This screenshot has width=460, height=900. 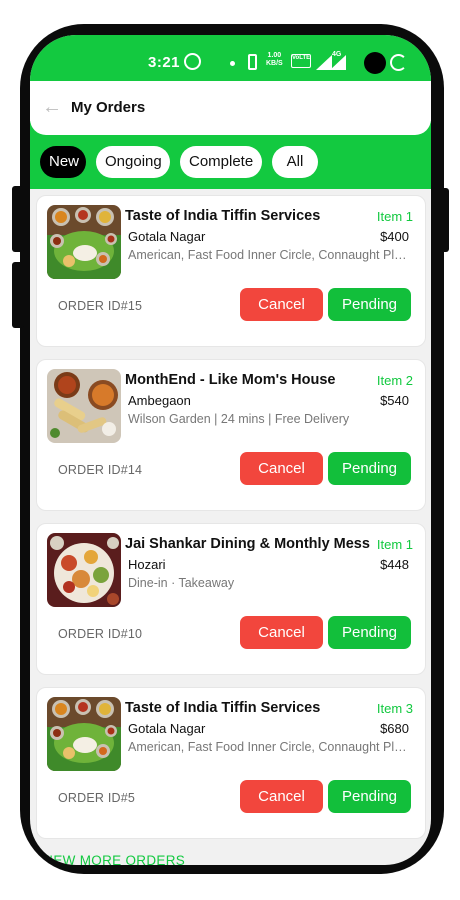 I want to click on view-more-orders-link: VIEW MORE ORDERS, so click(x=112, y=859).